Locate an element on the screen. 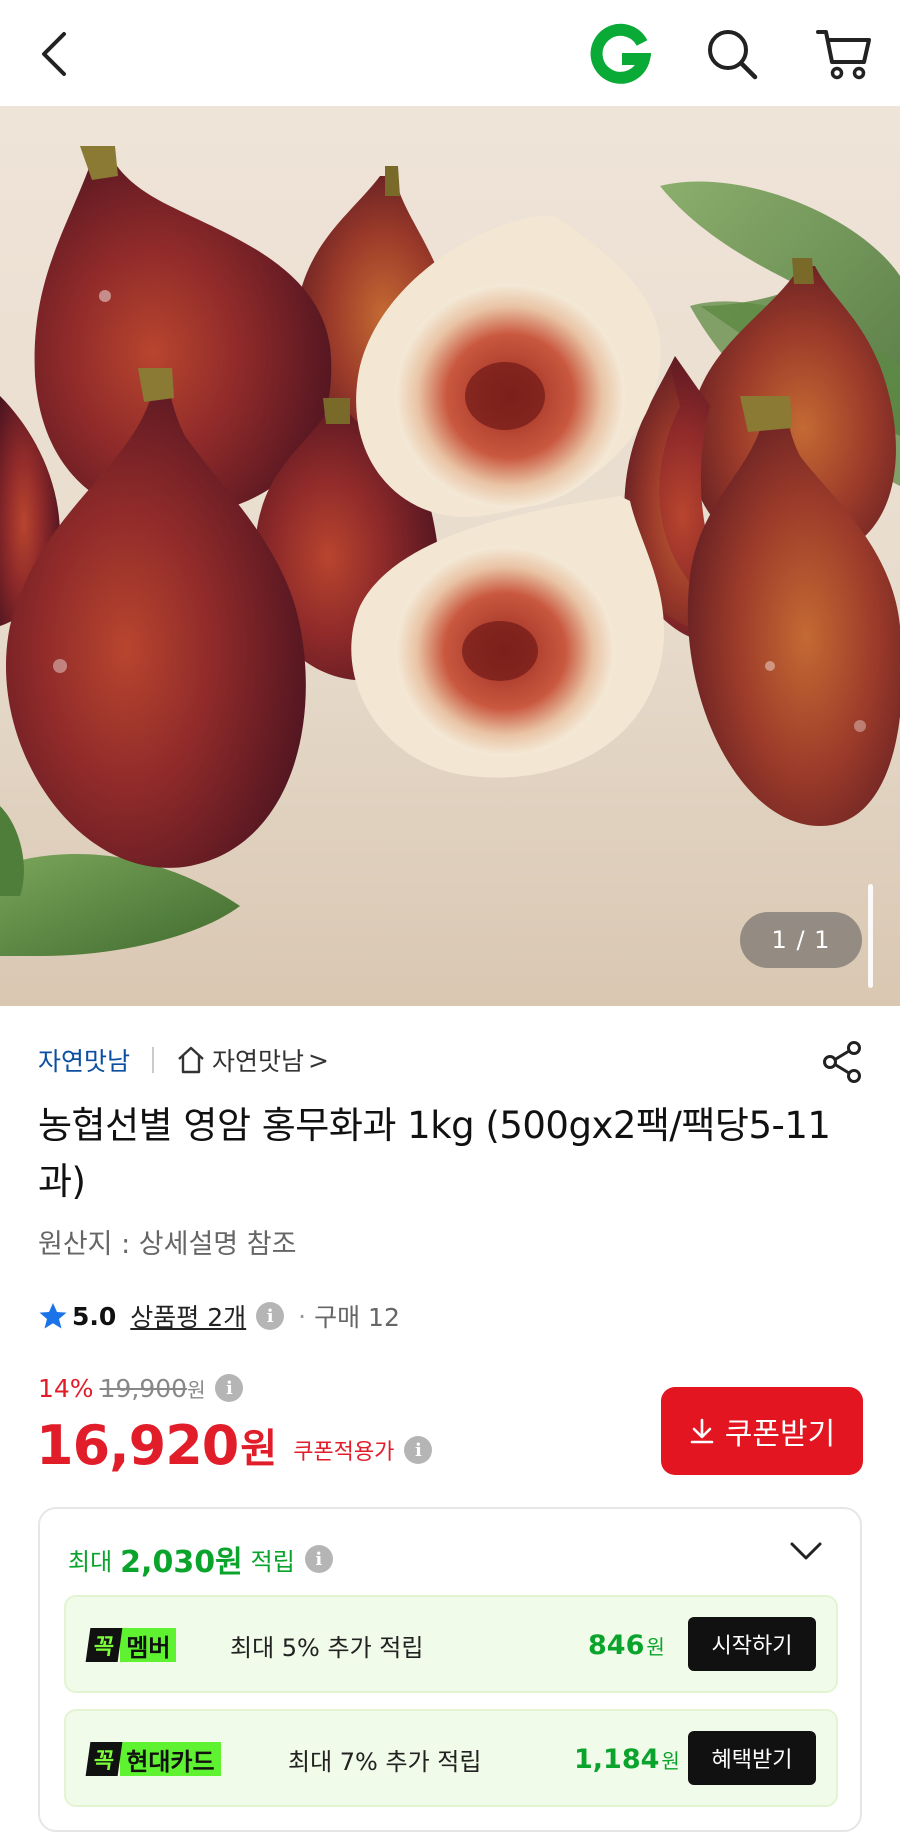 The image size is (900, 1845). purchase-count: 구매 12 is located at coordinates (357, 1317).